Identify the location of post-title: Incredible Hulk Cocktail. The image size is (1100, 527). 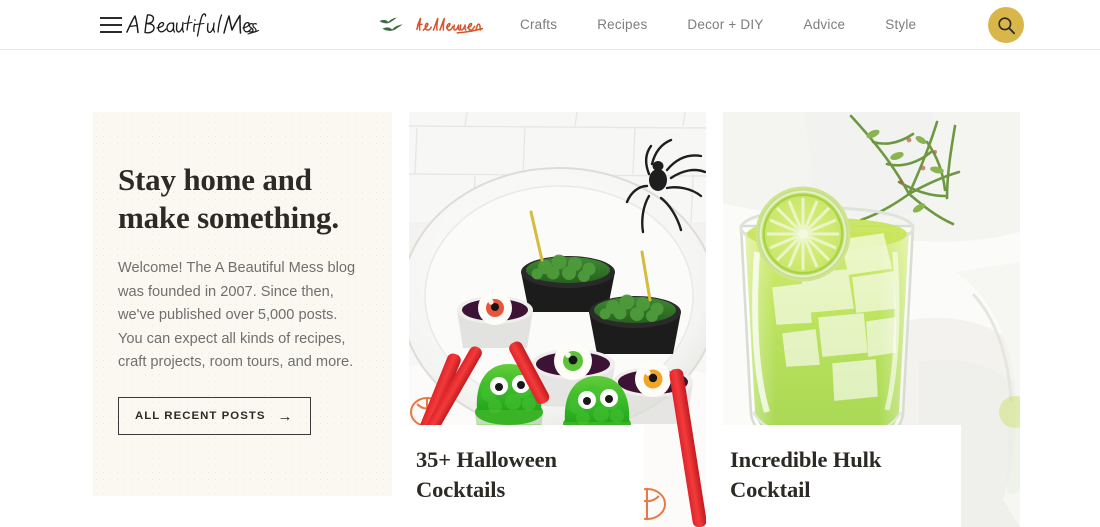
(833, 475).